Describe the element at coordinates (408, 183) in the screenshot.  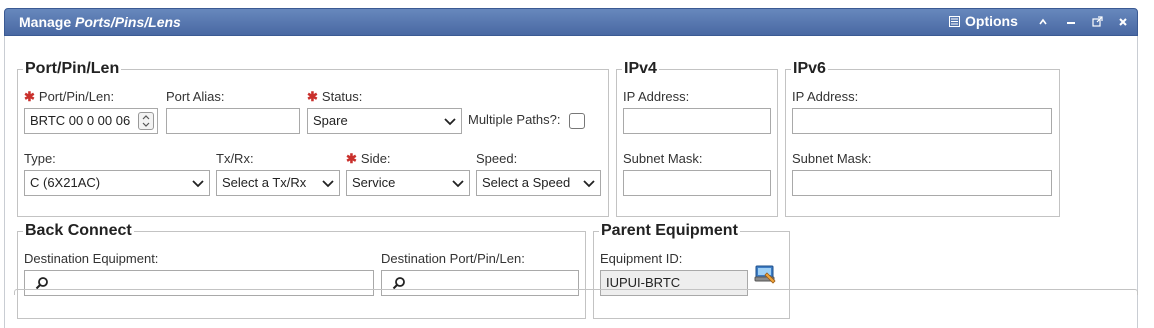
I see `side-select: Service` at that location.